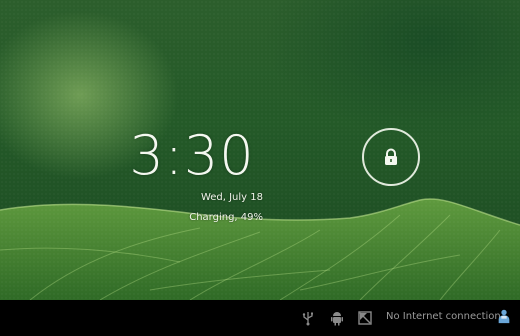 The height and width of the screenshot is (336, 520). Describe the element at coordinates (365, 318) in the screenshot. I see `screenshot-icon` at that location.